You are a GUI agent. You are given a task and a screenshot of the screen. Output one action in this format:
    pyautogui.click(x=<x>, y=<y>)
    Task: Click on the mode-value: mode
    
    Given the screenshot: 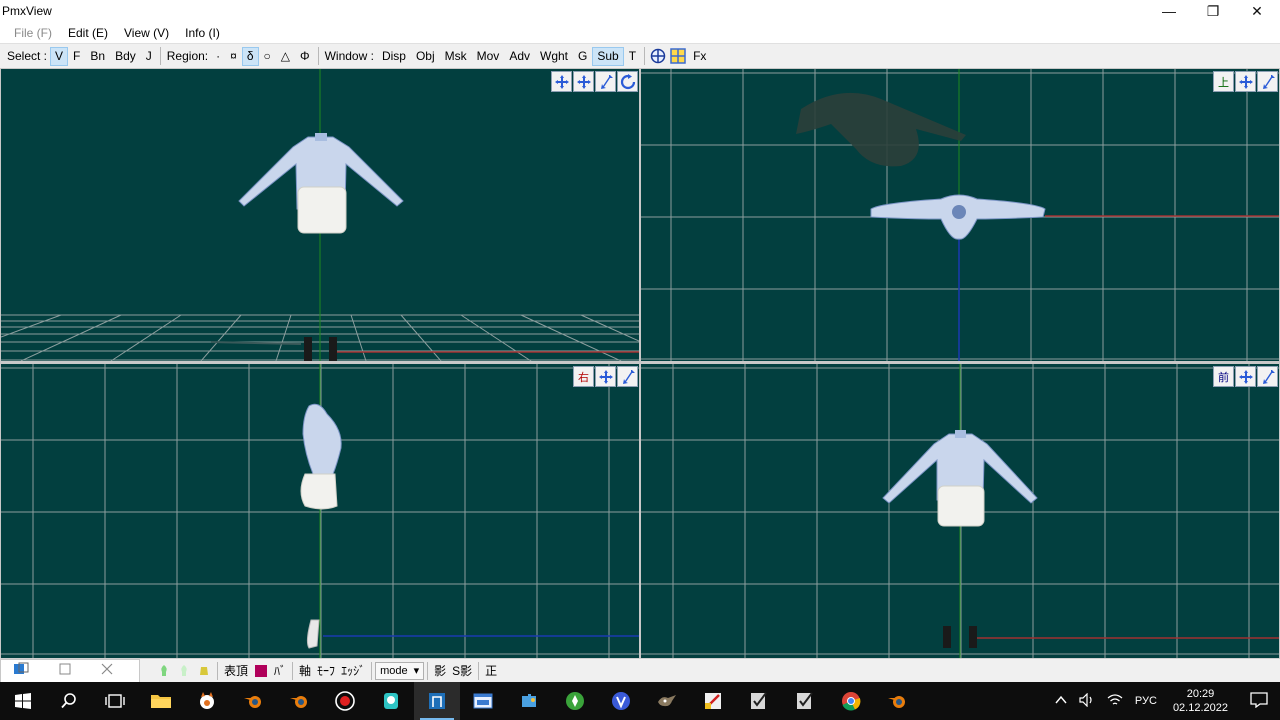 What is the action you would take?
    pyautogui.click(x=394, y=670)
    